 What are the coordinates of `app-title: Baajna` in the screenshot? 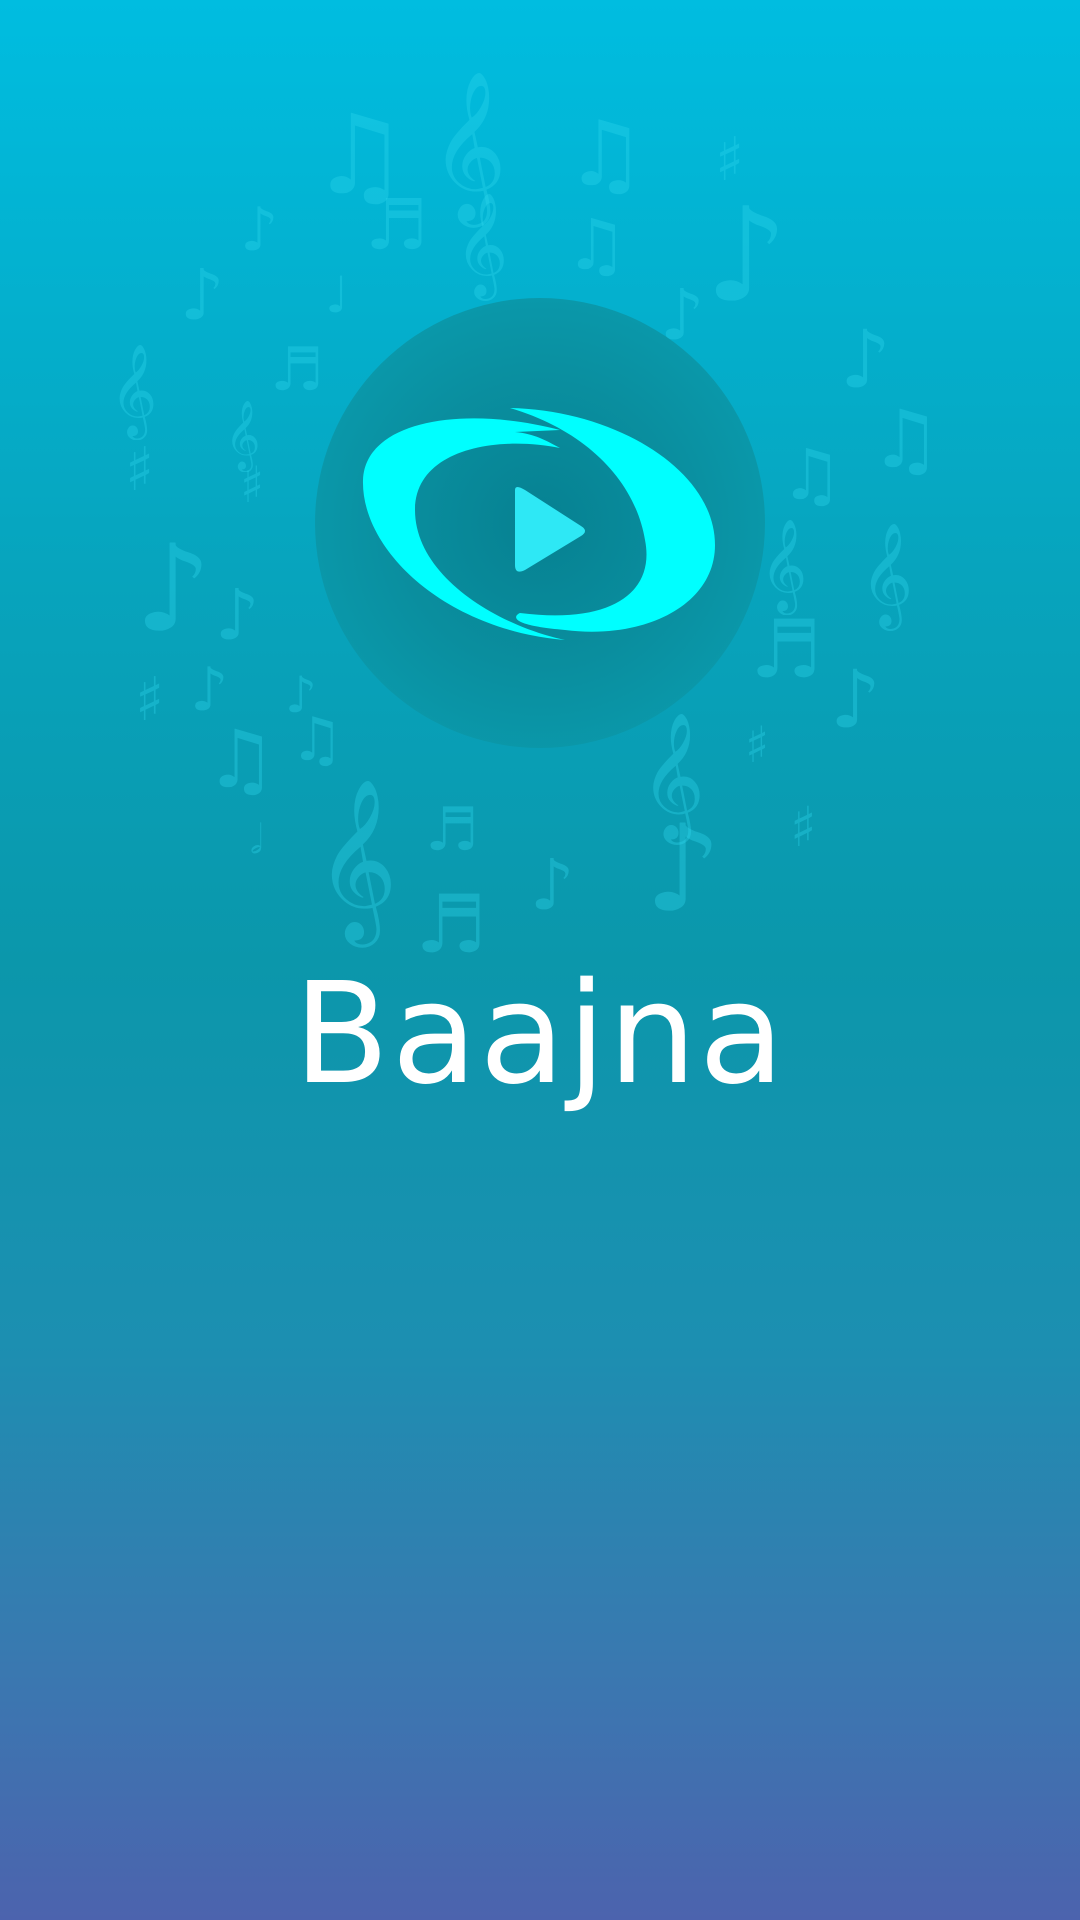 It's located at (540, 1034).